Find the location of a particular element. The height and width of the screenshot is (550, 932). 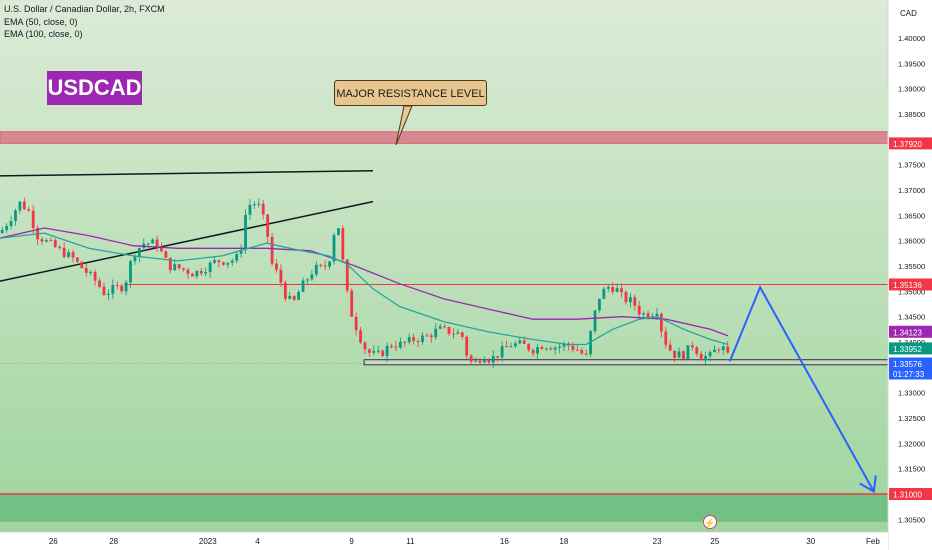

y-tick-label: 1.38500 is located at coordinates (911, 114).